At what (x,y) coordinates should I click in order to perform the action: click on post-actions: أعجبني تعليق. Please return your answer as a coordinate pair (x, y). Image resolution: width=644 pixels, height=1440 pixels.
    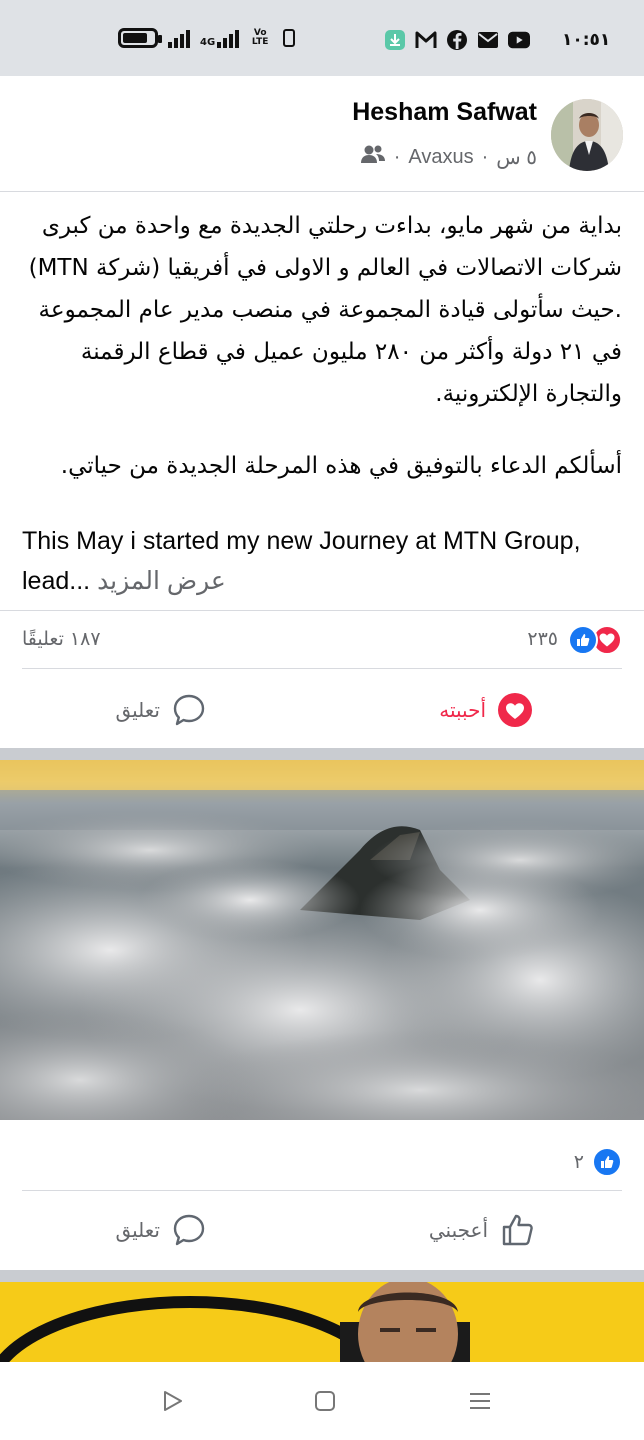
    Looking at the image, I should click on (322, 1230).